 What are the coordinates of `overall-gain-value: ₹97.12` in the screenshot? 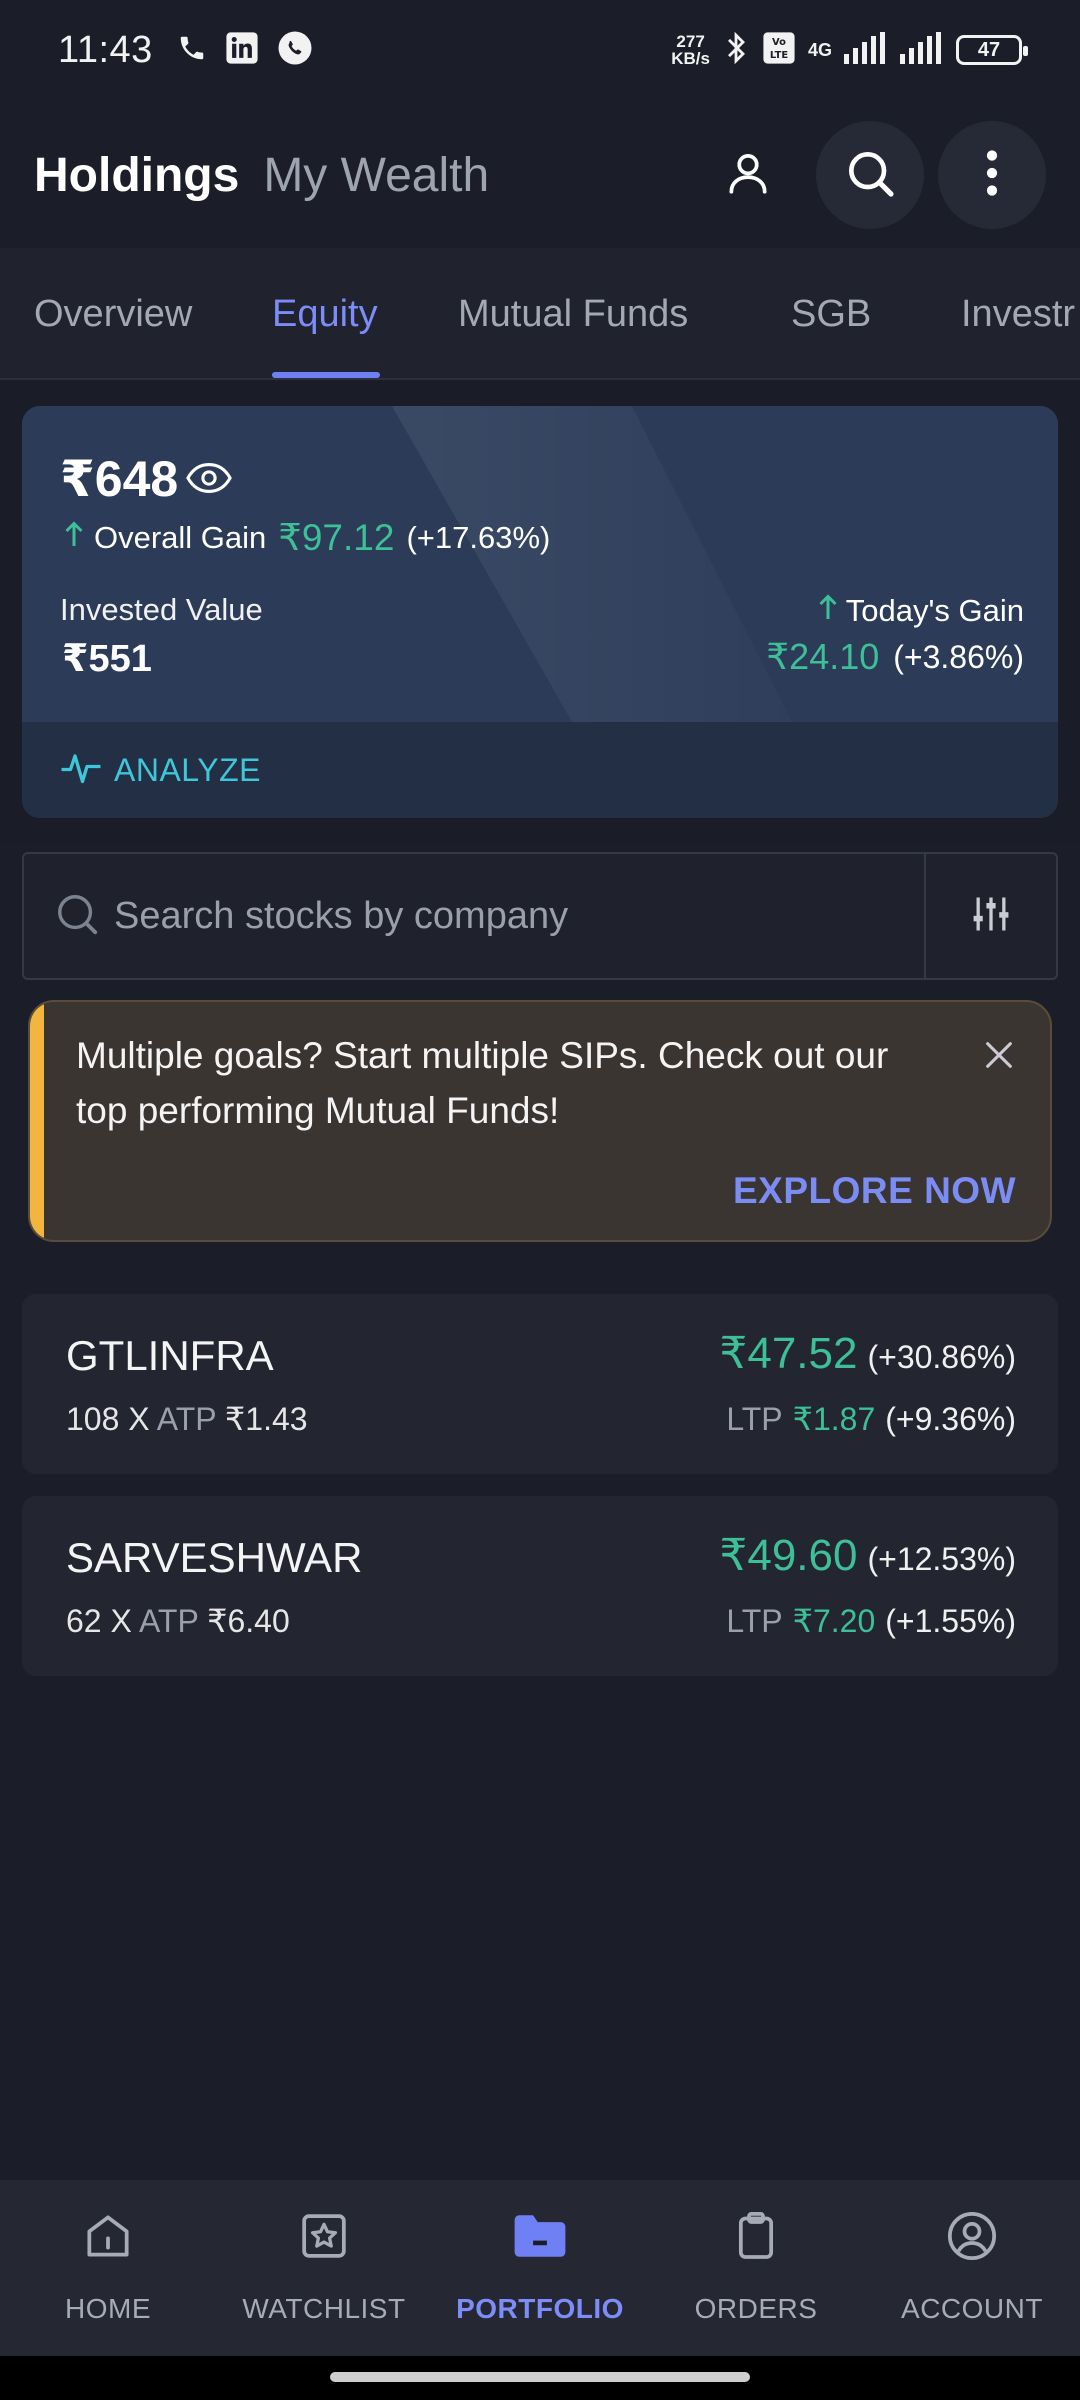 It's located at (336, 537).